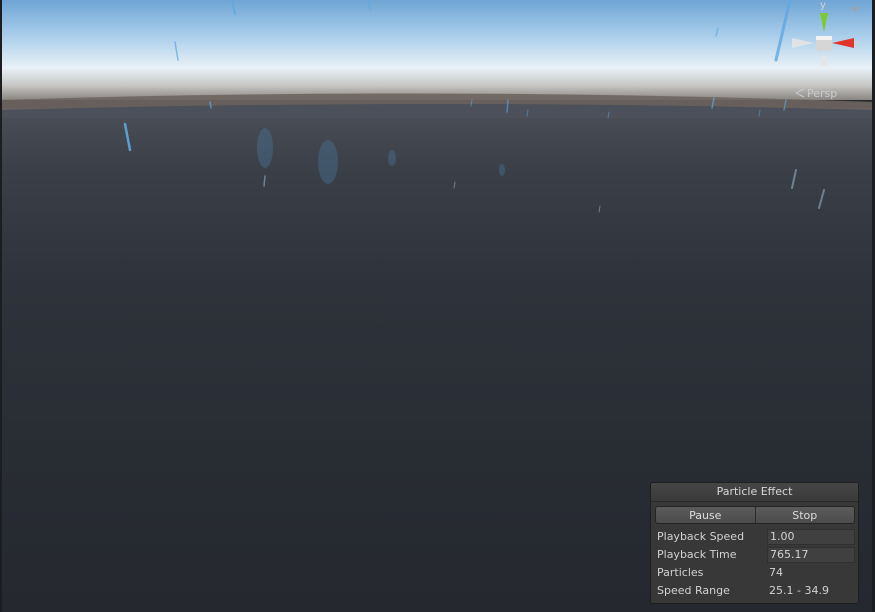  I want to click on gizmo-menu-icon, so click(855, 9).